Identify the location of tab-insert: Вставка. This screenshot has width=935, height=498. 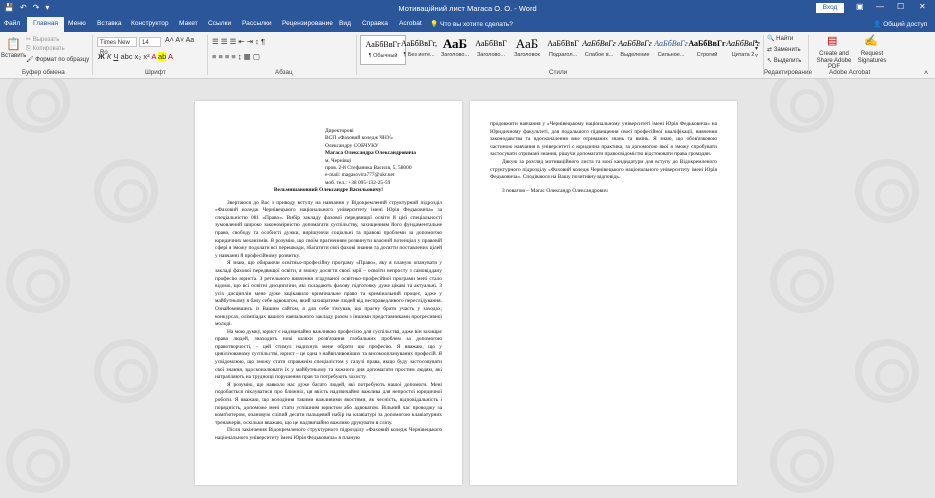
(109, 23).